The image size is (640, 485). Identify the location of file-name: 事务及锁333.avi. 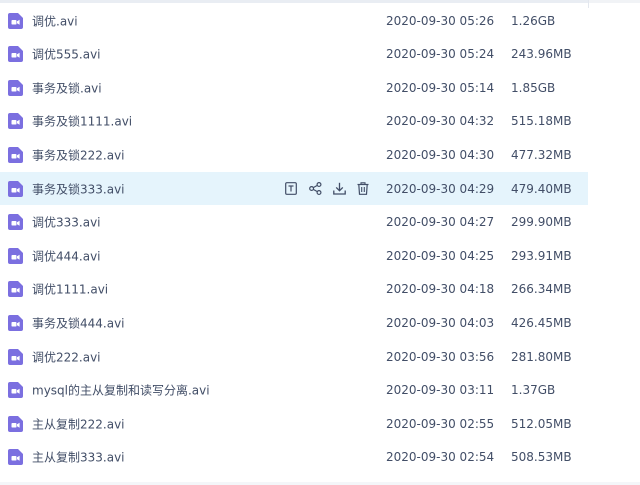
(78, 188).